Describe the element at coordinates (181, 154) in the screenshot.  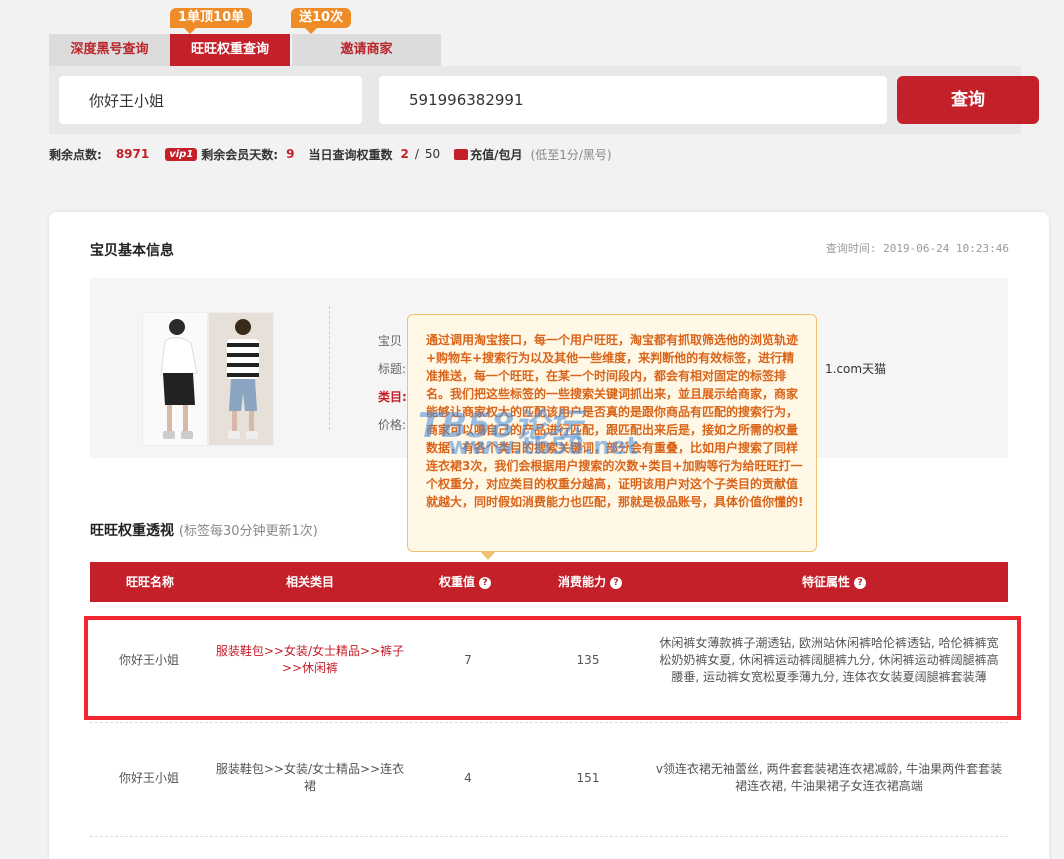
I see `vip-badge-icon: vip1` at that location.